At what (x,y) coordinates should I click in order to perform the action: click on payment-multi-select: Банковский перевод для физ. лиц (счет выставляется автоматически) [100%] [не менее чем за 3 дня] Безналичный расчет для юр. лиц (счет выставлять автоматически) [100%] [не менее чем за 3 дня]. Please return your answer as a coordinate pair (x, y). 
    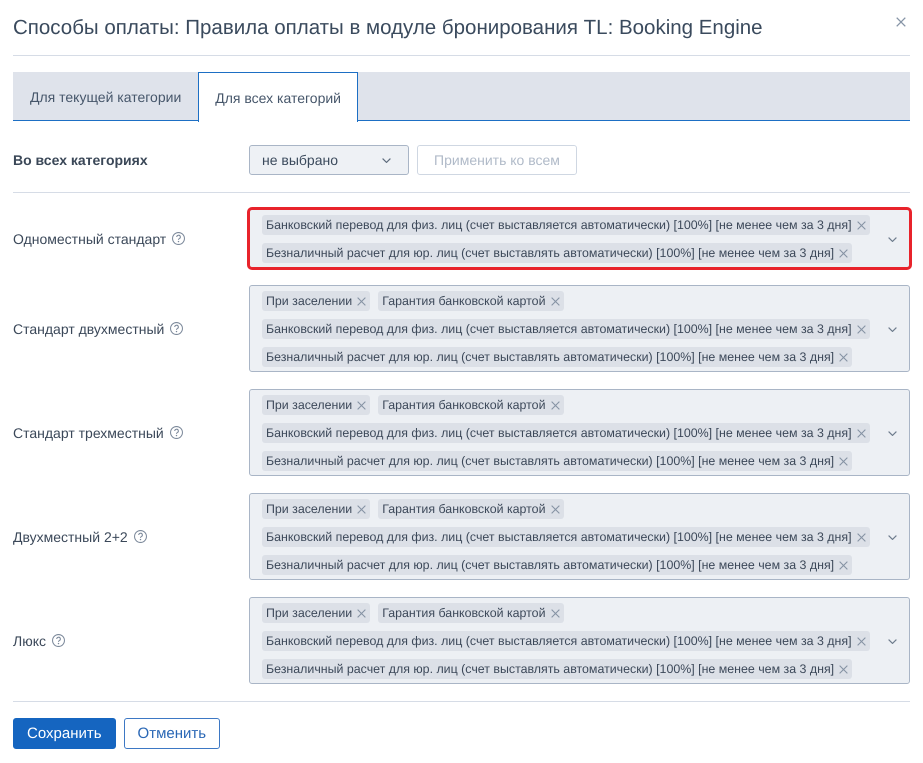
    Looking at the image, I should click on (579, 238).